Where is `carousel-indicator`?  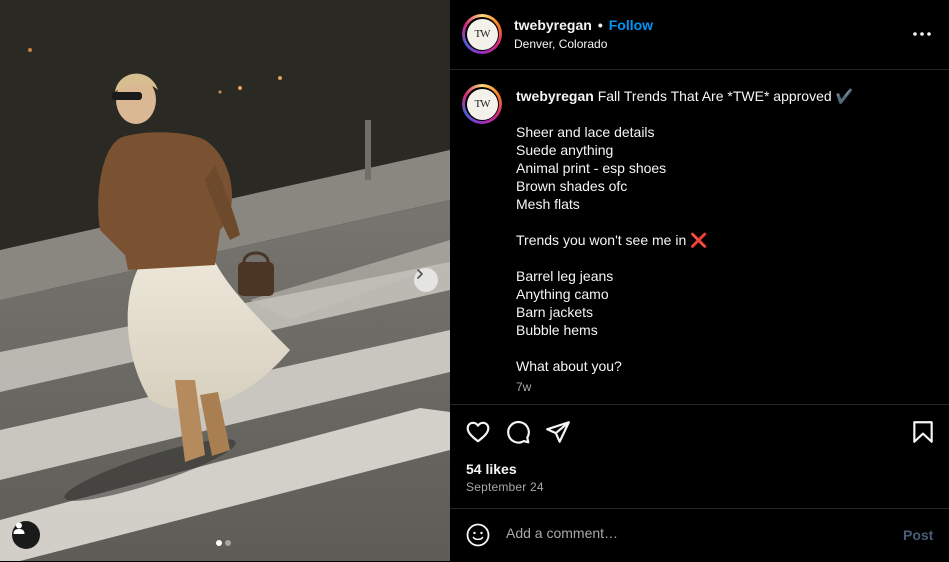 carousel-indicator is located at coordinates (223, 543).